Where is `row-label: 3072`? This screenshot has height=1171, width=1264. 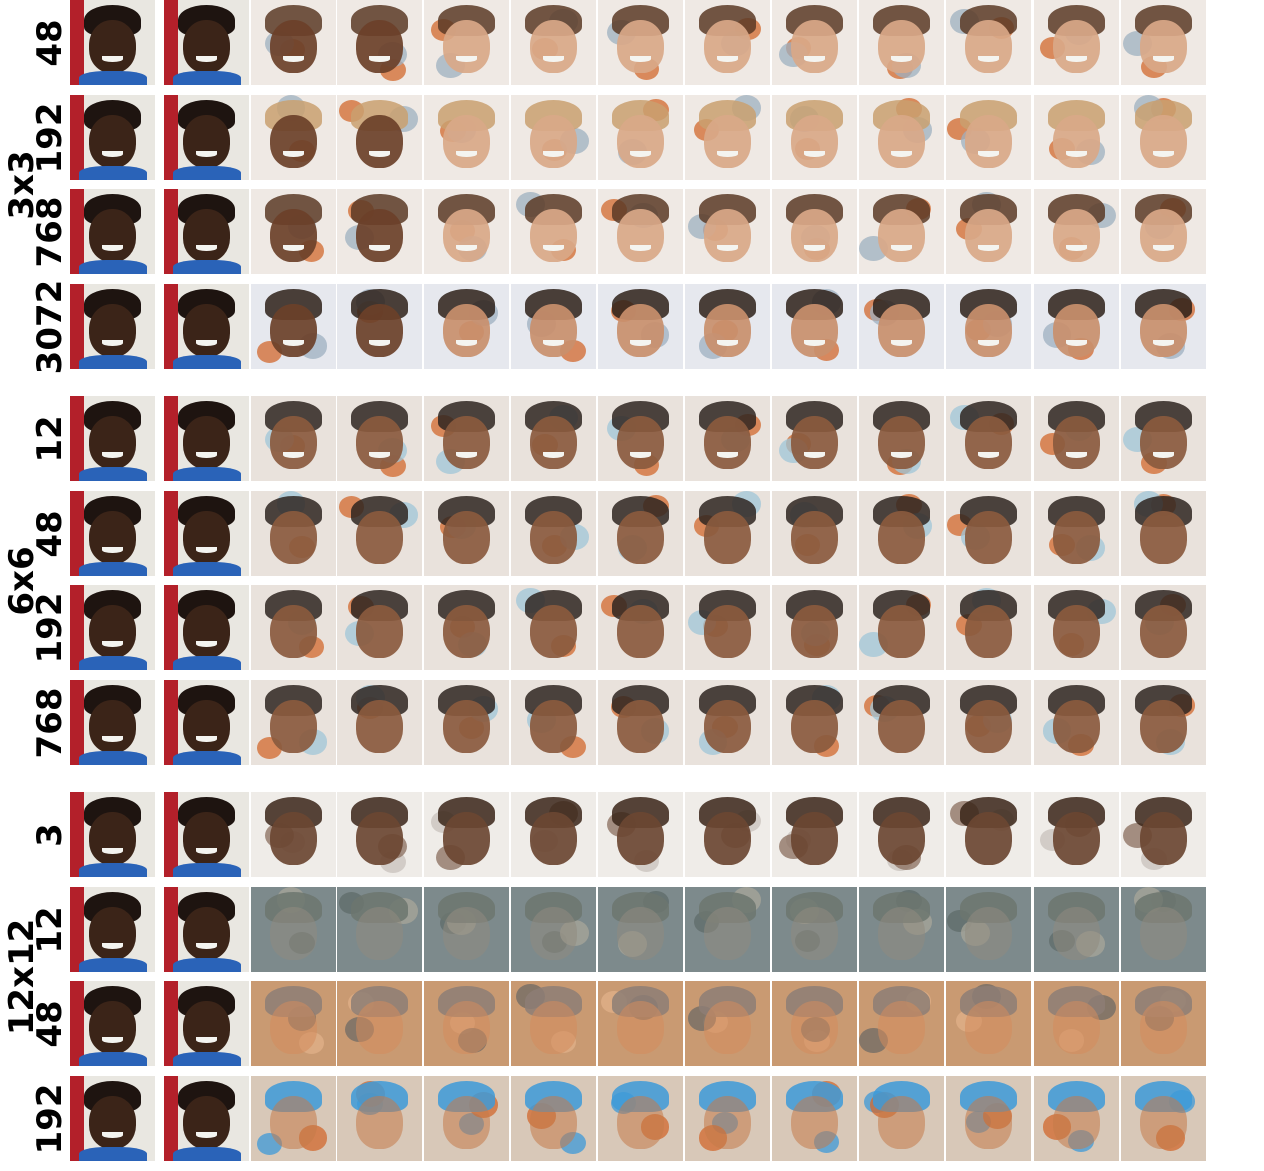 row-label: 3072 is located at coordinates (50, 326).